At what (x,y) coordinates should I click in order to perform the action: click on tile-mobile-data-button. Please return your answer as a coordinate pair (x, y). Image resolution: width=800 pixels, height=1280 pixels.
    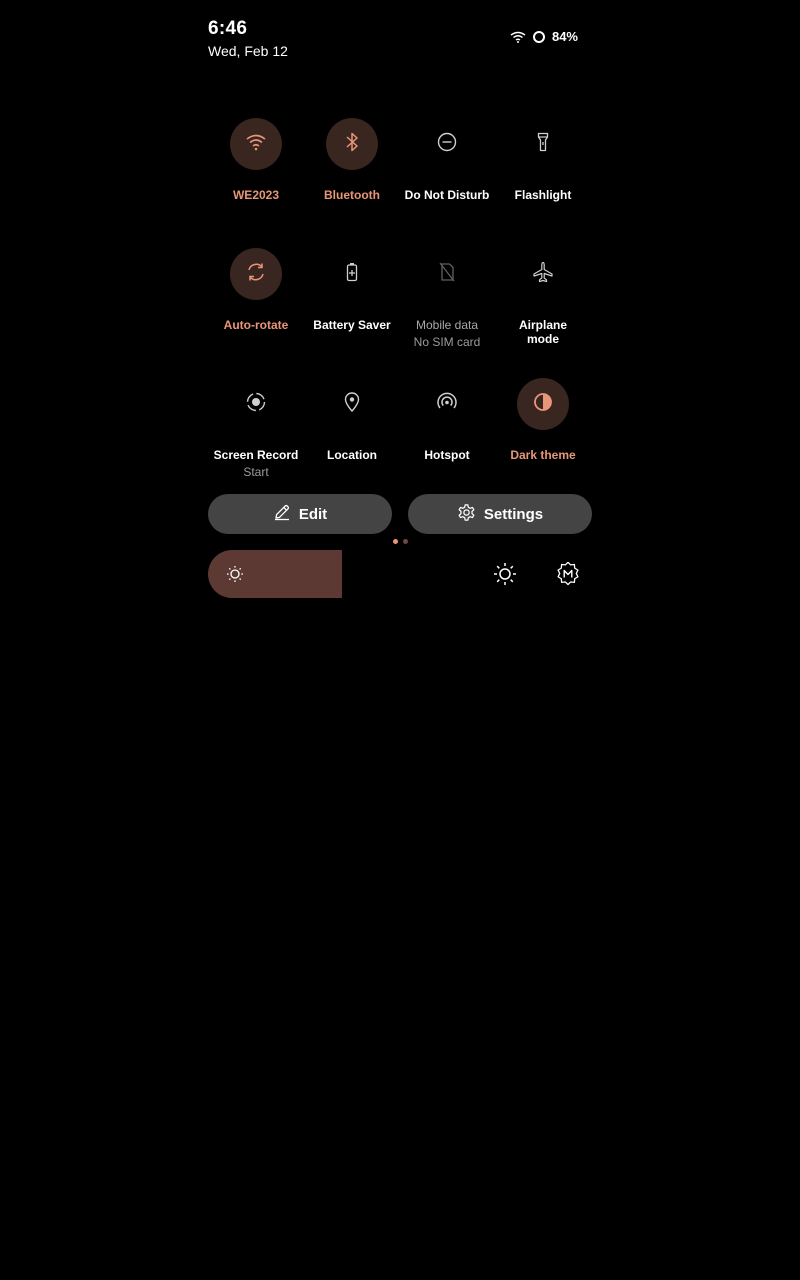
    Looking at the image, I should click on (447, 274).